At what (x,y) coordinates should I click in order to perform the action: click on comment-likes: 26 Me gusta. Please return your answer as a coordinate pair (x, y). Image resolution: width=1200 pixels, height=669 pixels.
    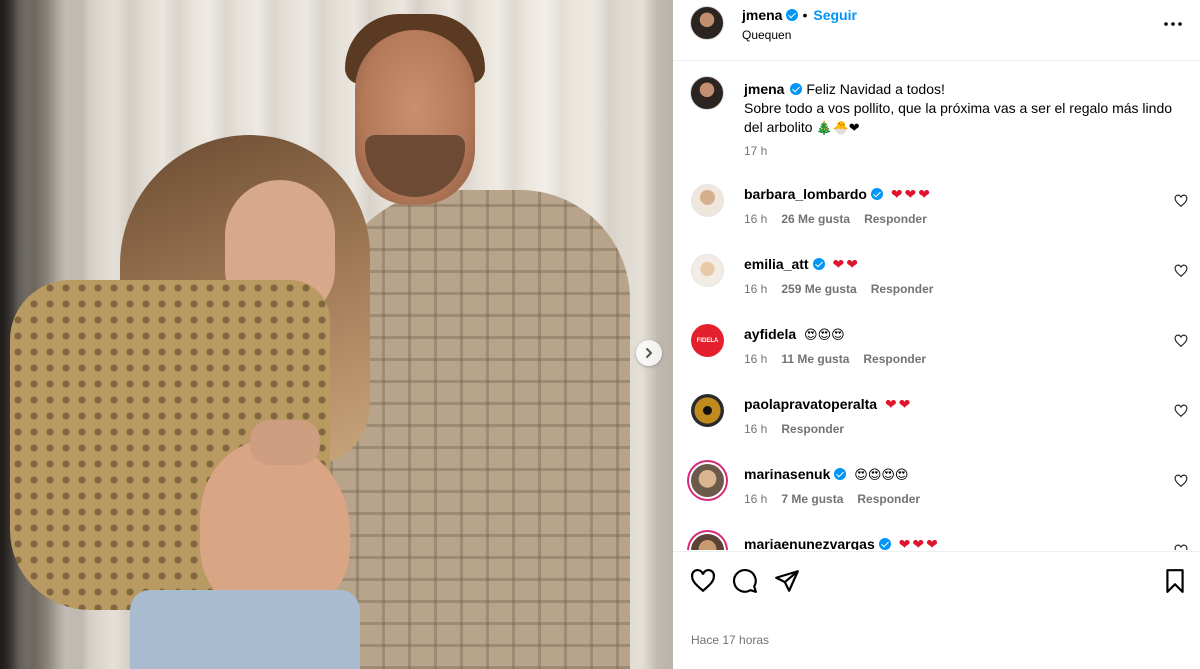
    Looking at the image, I should click on (815, 219).